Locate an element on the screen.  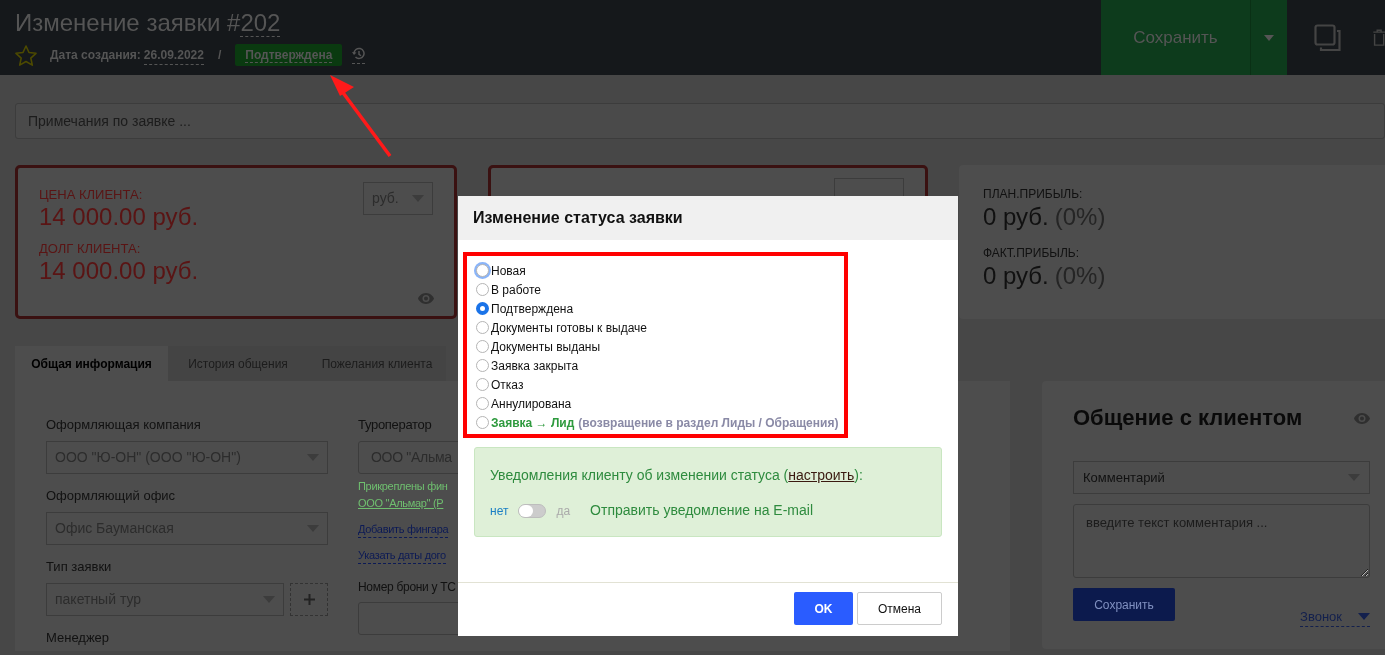
field-label: Менеджер is located at coordinates (78, 638).